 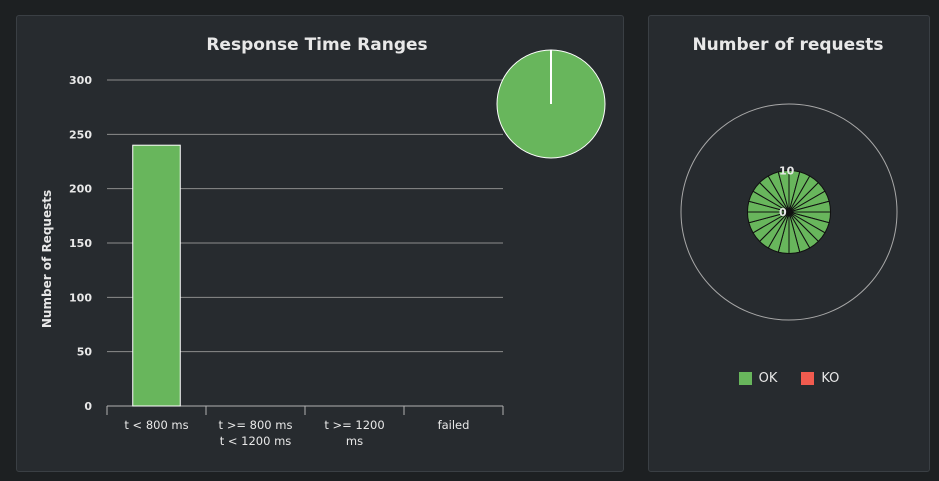 I want to click on y-tick-label: 0, so click(x=88, y=406).